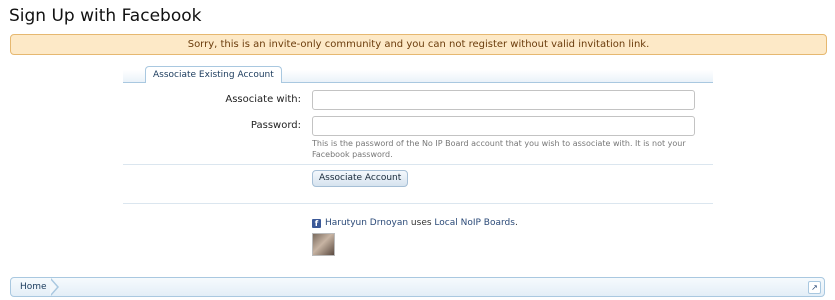  What do you see at coordinates (814, 287) in the screenshot?
I see `arrow-up-right-icon: ↗` at bounding box center [814, 287].